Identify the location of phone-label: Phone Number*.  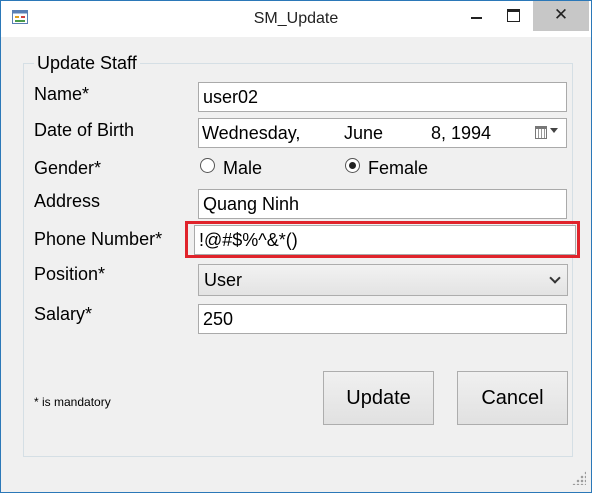
(98, 239).